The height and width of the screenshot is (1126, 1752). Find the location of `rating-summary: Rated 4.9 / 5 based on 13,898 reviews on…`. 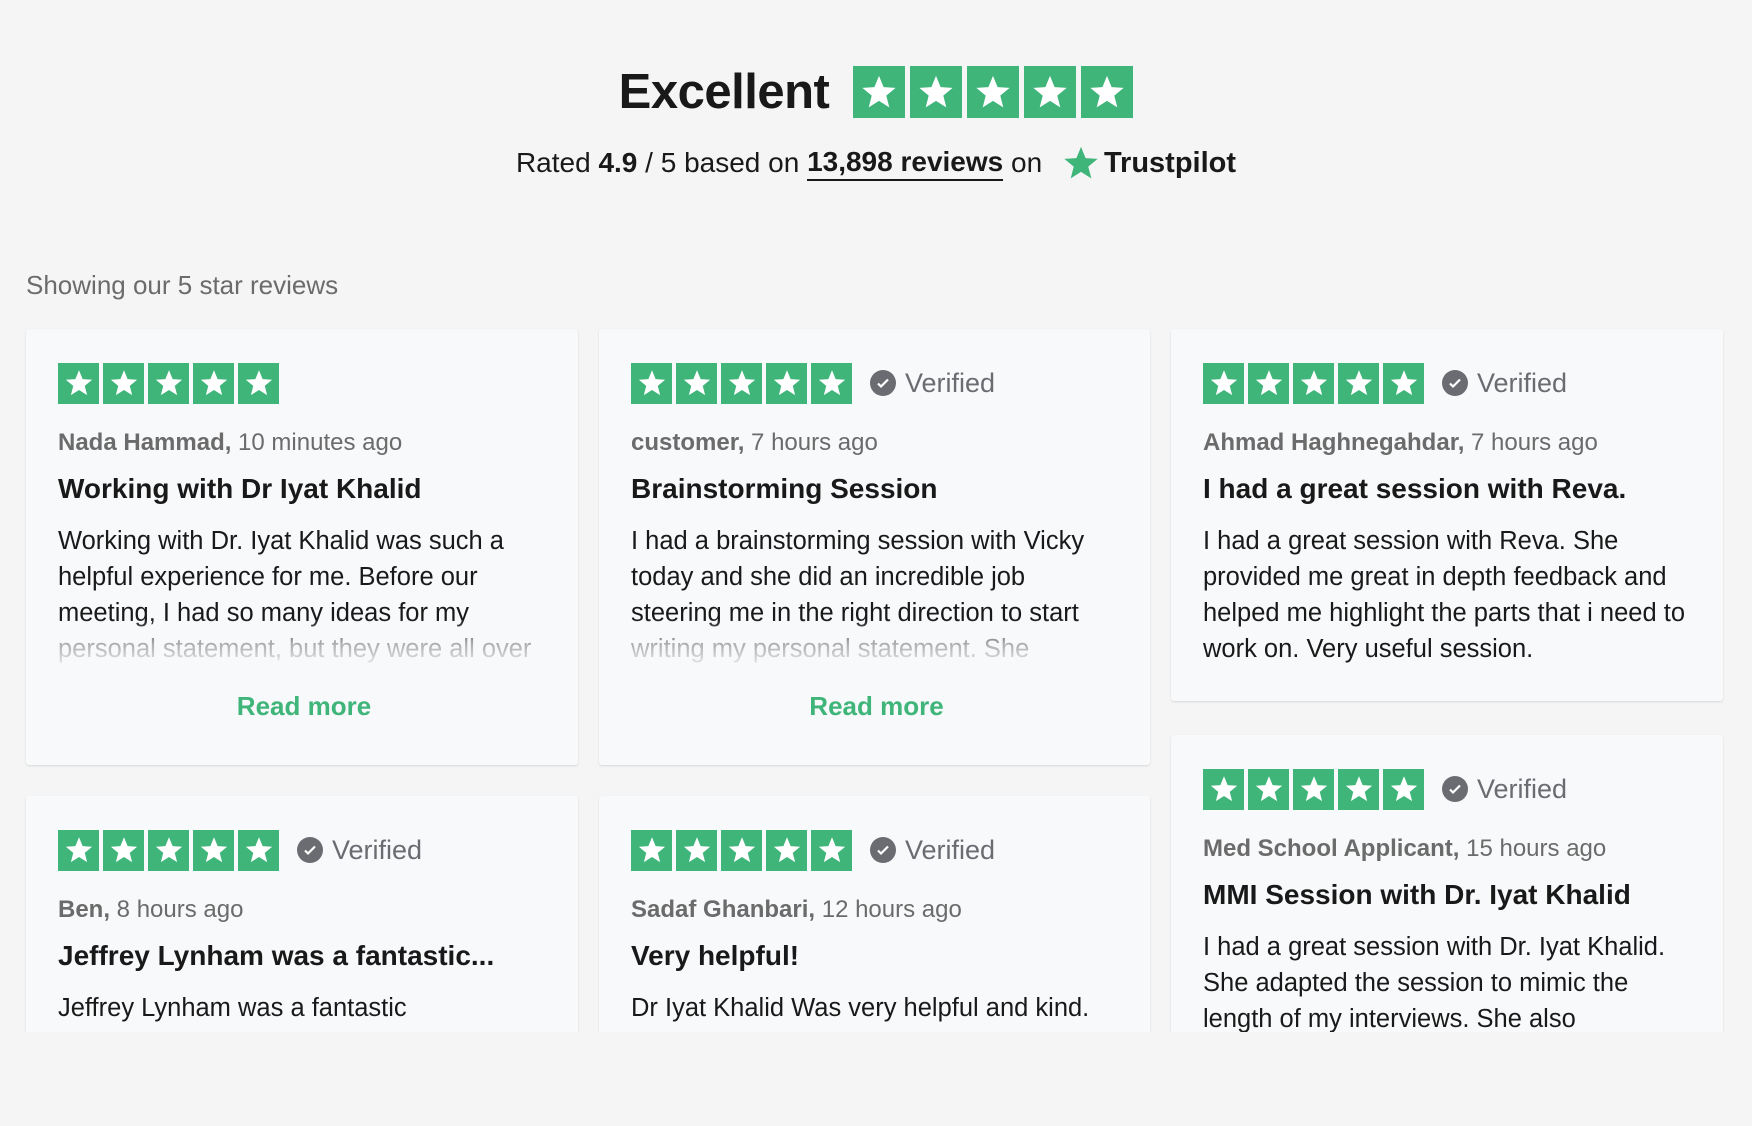

rating-summary: Rated 4.9 / 5 based on 13,898 reviews on… is located at coordinates (876, 163).